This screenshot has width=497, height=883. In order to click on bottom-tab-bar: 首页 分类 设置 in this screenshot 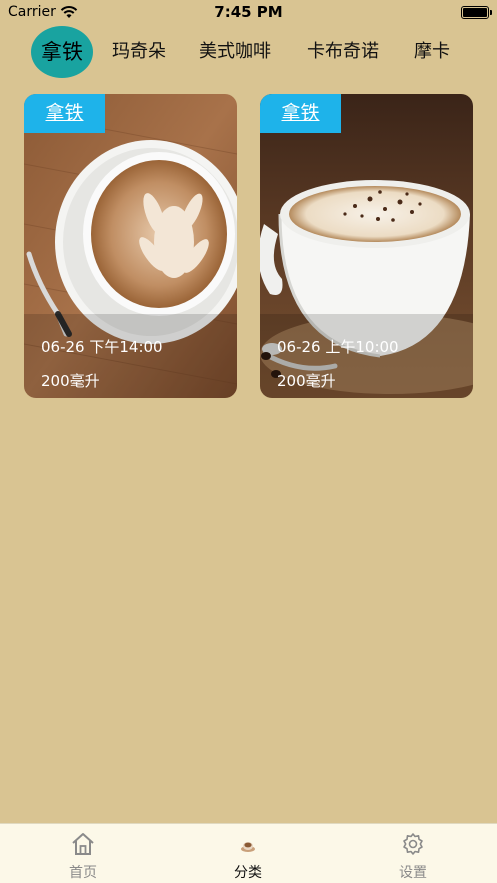, I will do `click(248, 853)`.